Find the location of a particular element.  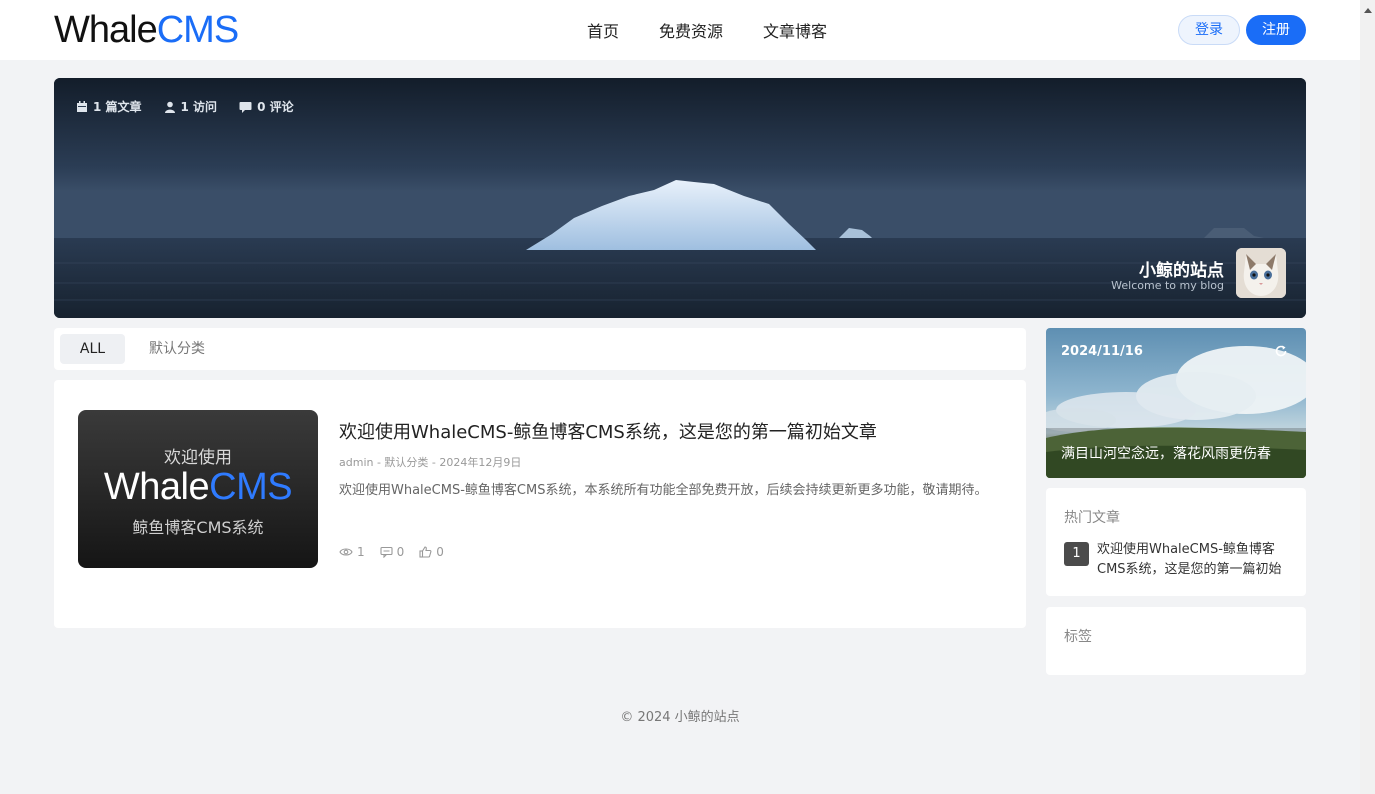

article-comments: 0 is located at coordinates (392, 552).